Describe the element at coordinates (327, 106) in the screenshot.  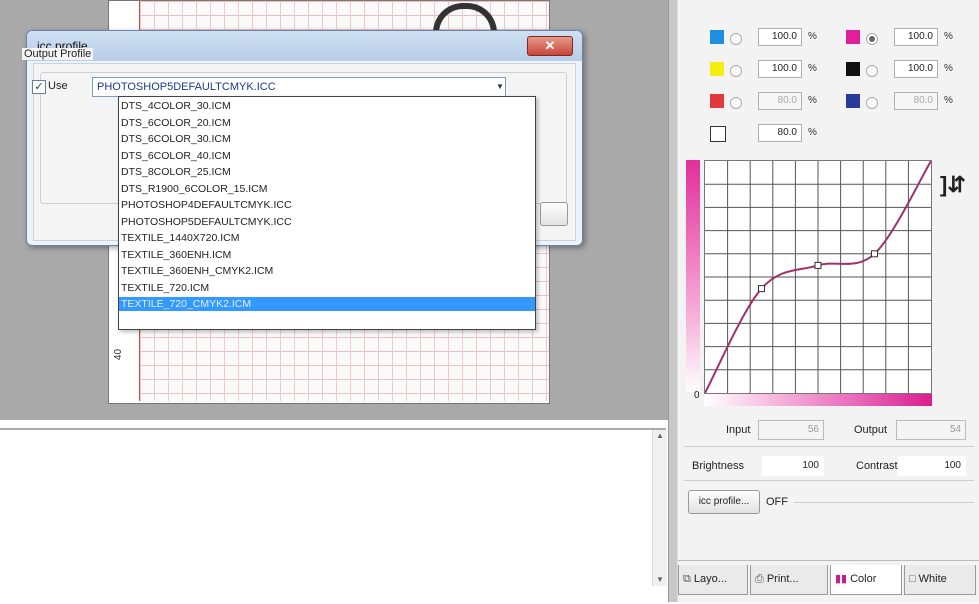
I see `profile-option: DTS_4COLOR_30.ICM` at that location.